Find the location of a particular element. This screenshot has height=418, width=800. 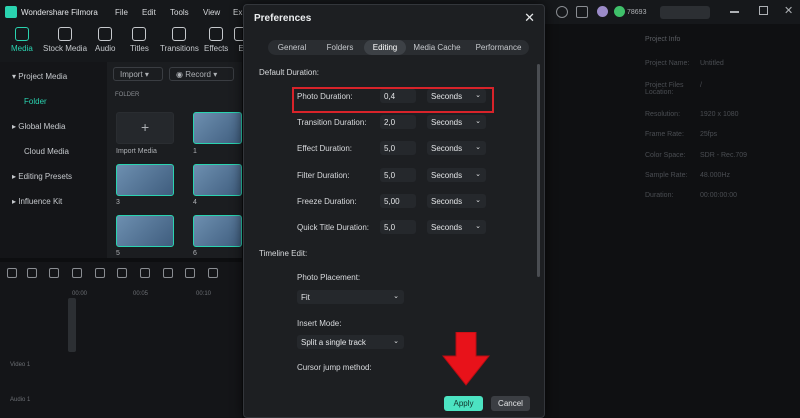

maximize-icon is located at coordinates (763, 10).